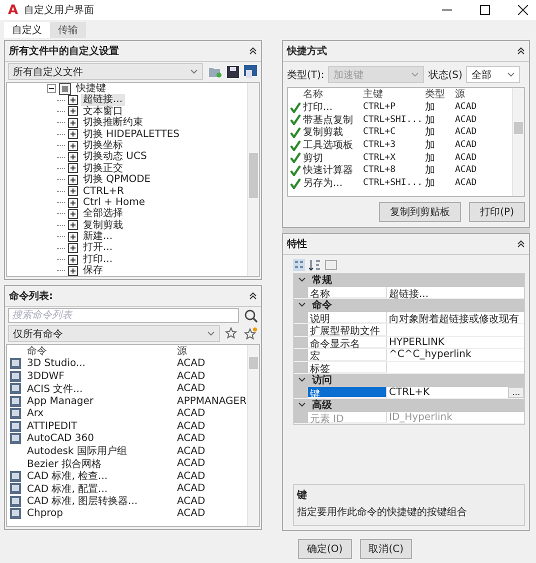  What do you see at coordinates (100, 451) in the screenshot?
I see `command-name: Autodesk 国际用户组` at bounding box center [100, 451].